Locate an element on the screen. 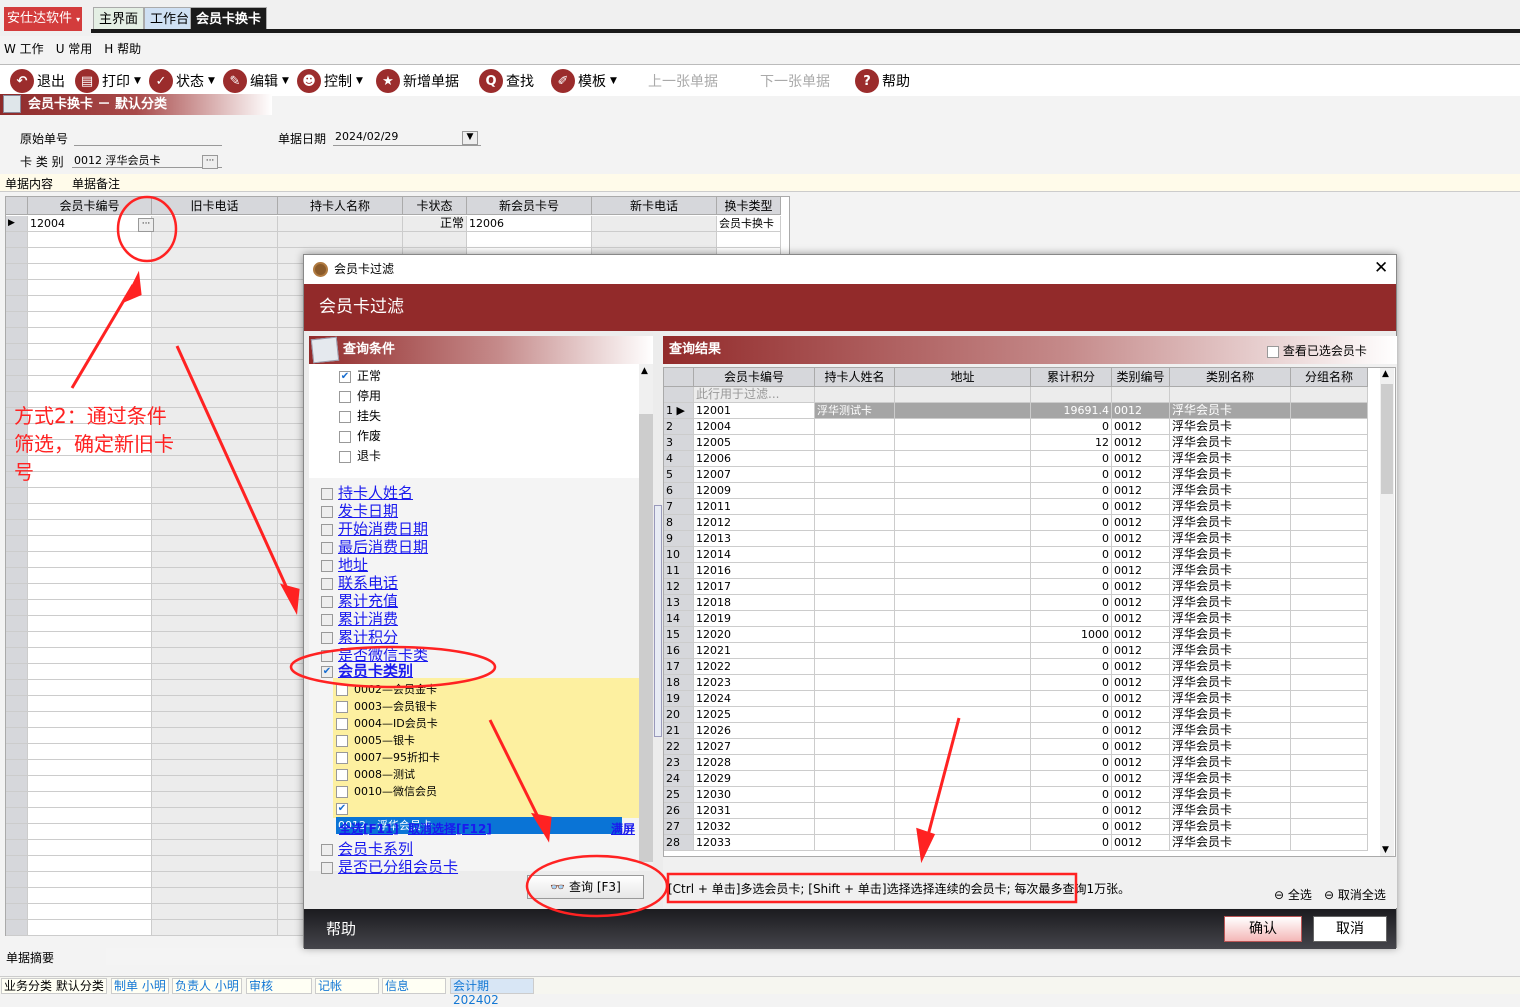 This screenshot has height=1007, width=1520. annotation-box-hint is located at coordinates (872, 888).